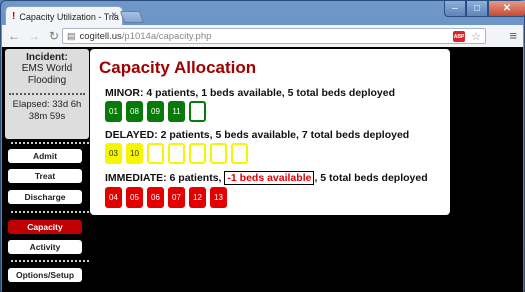 The height and width of the screenshot is (292, 525). Describe the element at coordinates (100, 36) in the screenshot. I see `url-host: cogitell.us` at that location.